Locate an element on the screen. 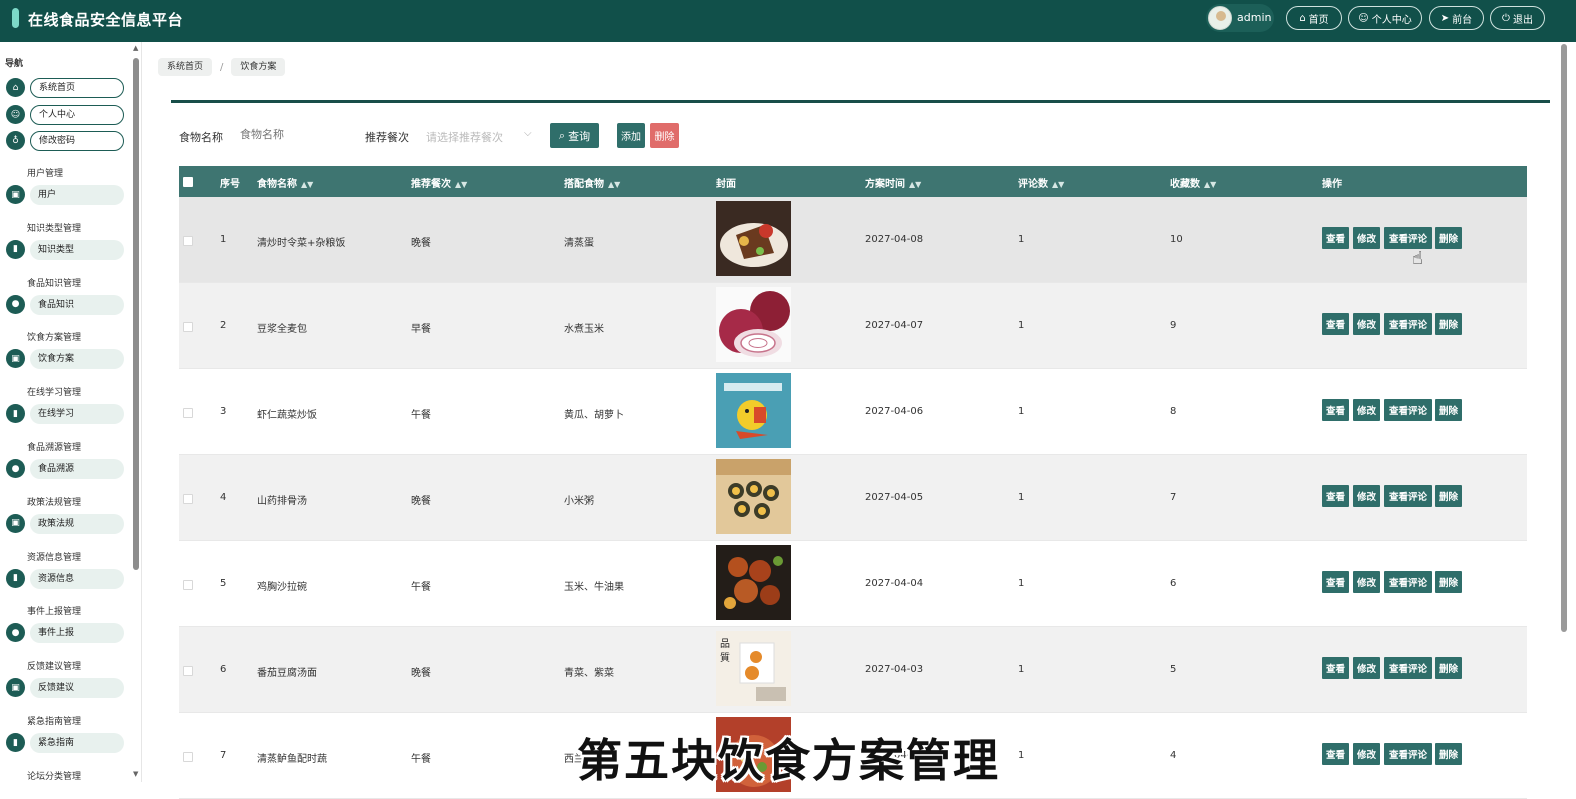 This screenshot has width=1576, height=799. breadcrumb-current: 饮食方案 is located at coordinates (258, 67).